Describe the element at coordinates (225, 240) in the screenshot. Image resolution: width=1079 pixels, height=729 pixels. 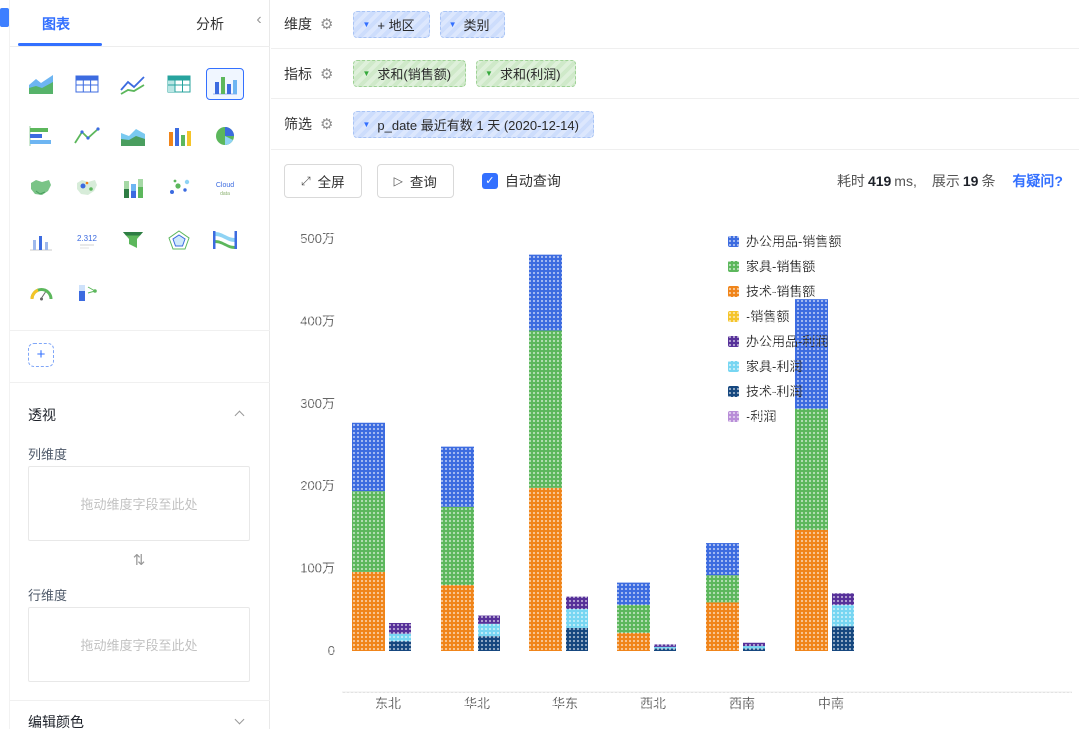
I see `chart-type-sankey-chart-icon` at that location.